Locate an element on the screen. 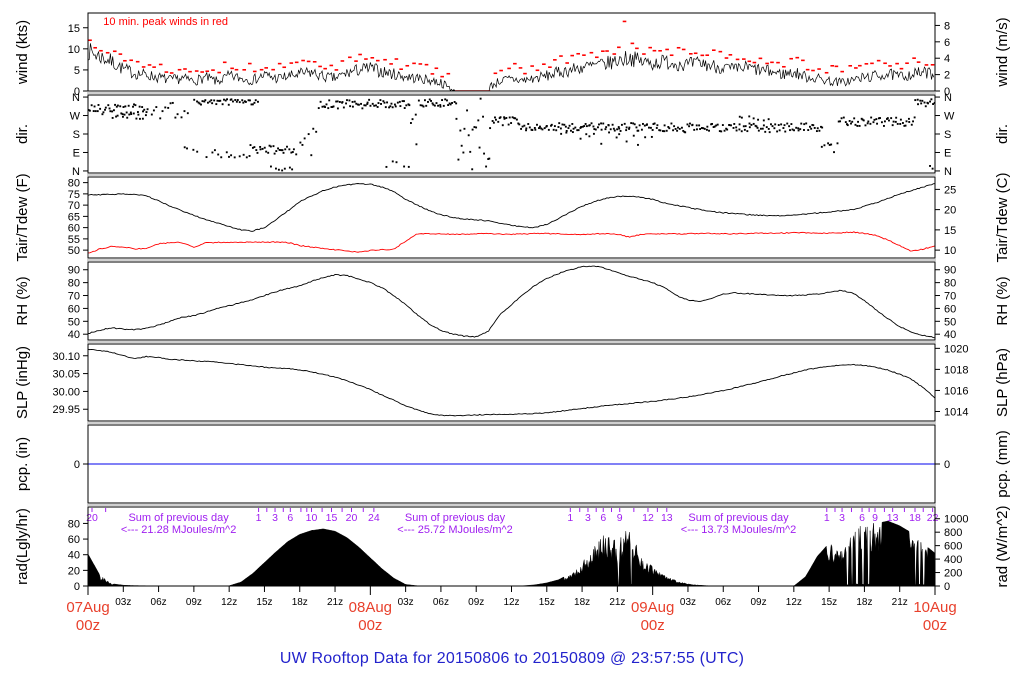 The image size is (1024, 700). left-tick-label: 70 is located at coordinates (74, 297).